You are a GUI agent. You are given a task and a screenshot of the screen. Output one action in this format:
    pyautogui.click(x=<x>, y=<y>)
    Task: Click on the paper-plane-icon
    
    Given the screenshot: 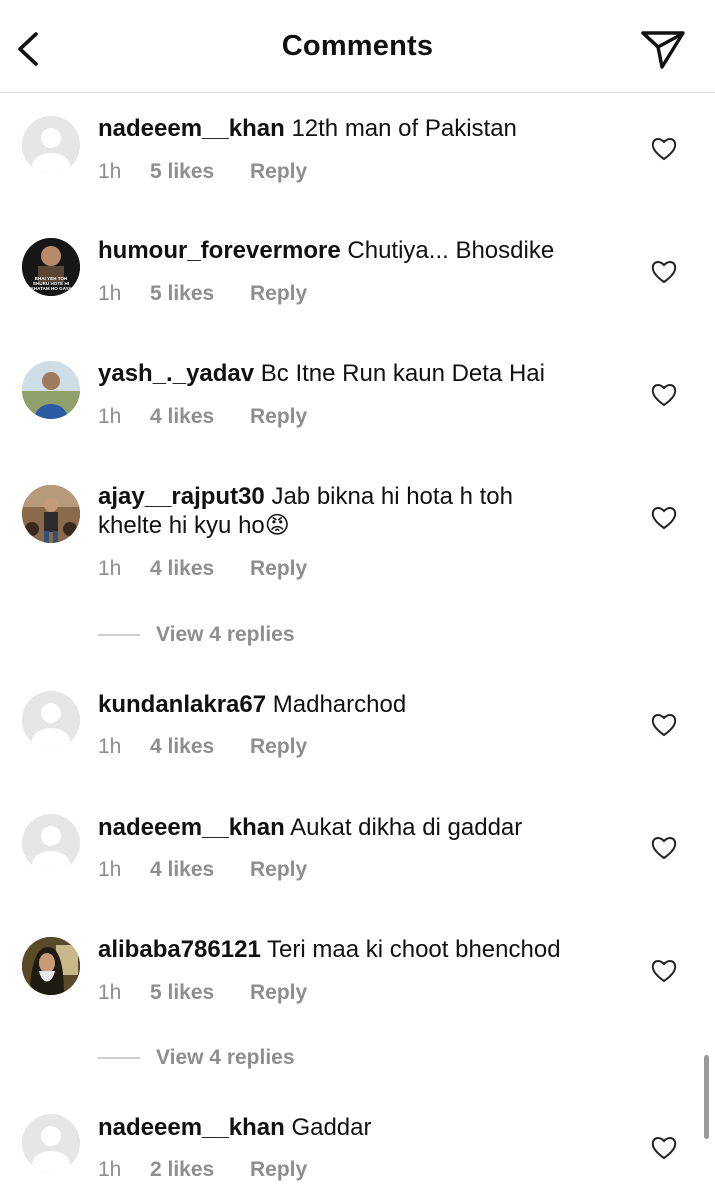 What is the action you would take?
    pyautogui.click(x=663, y=50)
    